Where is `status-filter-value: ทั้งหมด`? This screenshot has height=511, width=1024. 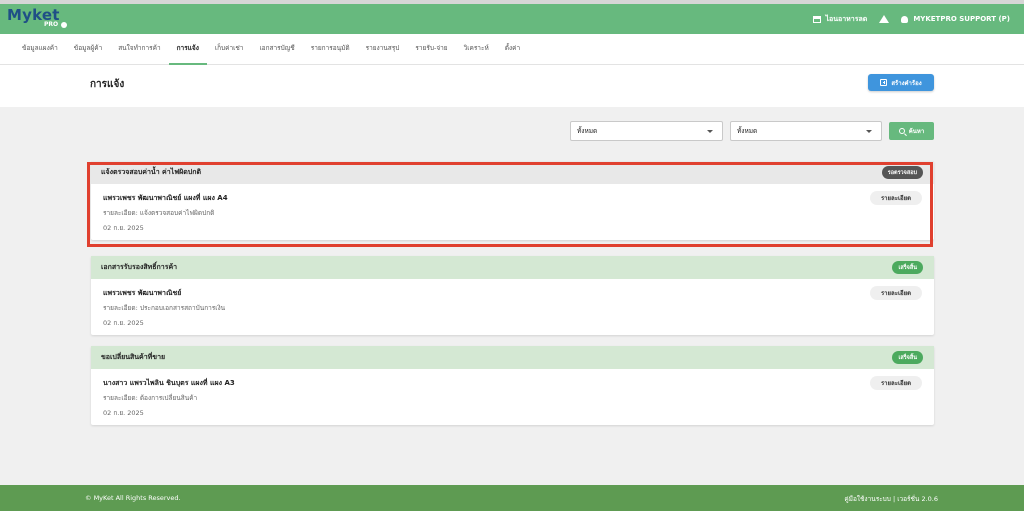 status-filter-value: ทั้งหมด is located at coordinates (587, 131).